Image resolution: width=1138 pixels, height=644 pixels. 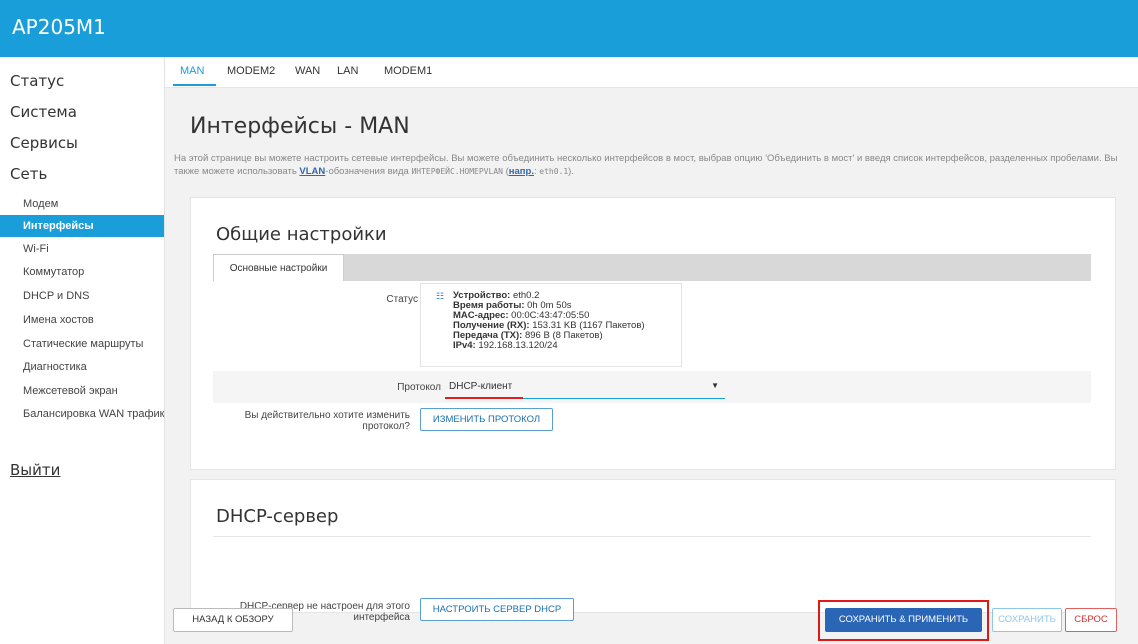 I want to click on sidebar-item-services: Сервисы, so click(x=44, y=143).